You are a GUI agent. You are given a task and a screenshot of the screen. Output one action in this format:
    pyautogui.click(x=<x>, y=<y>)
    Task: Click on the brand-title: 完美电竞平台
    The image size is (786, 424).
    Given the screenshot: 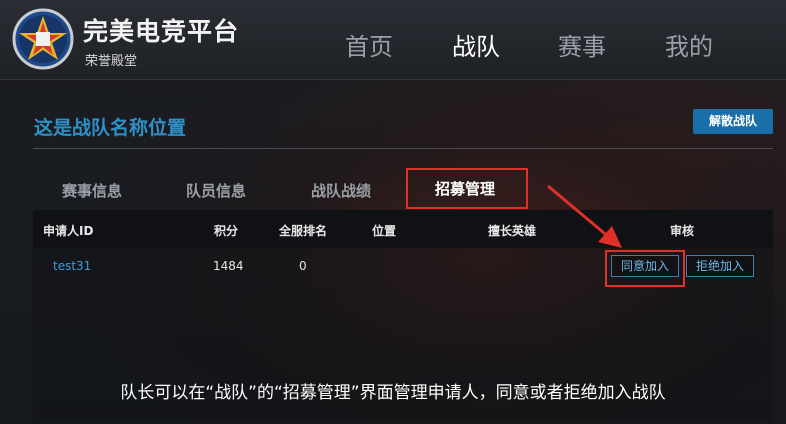 What is the action you would take?
    pyautogui.click(x=161, y=31)
    